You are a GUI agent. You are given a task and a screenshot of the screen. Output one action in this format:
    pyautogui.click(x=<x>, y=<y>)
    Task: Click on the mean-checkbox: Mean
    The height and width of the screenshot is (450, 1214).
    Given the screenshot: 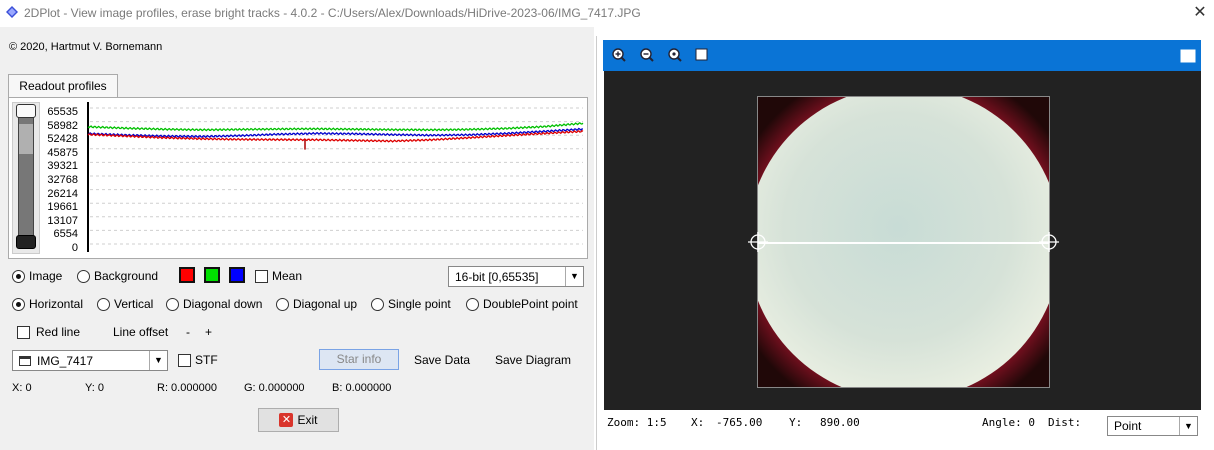 What is the action you would take?
    pyautogui.click(x=278, y=276)
    